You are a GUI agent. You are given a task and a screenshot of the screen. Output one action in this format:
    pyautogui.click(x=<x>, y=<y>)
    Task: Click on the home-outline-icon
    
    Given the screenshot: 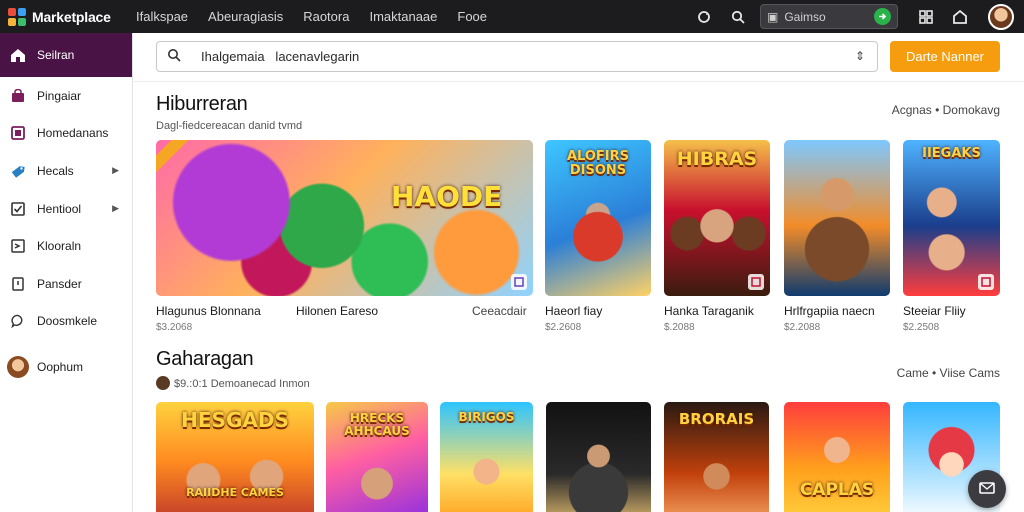 What is the action you would take?
    pyautogui.click(x=960, y=17)
    